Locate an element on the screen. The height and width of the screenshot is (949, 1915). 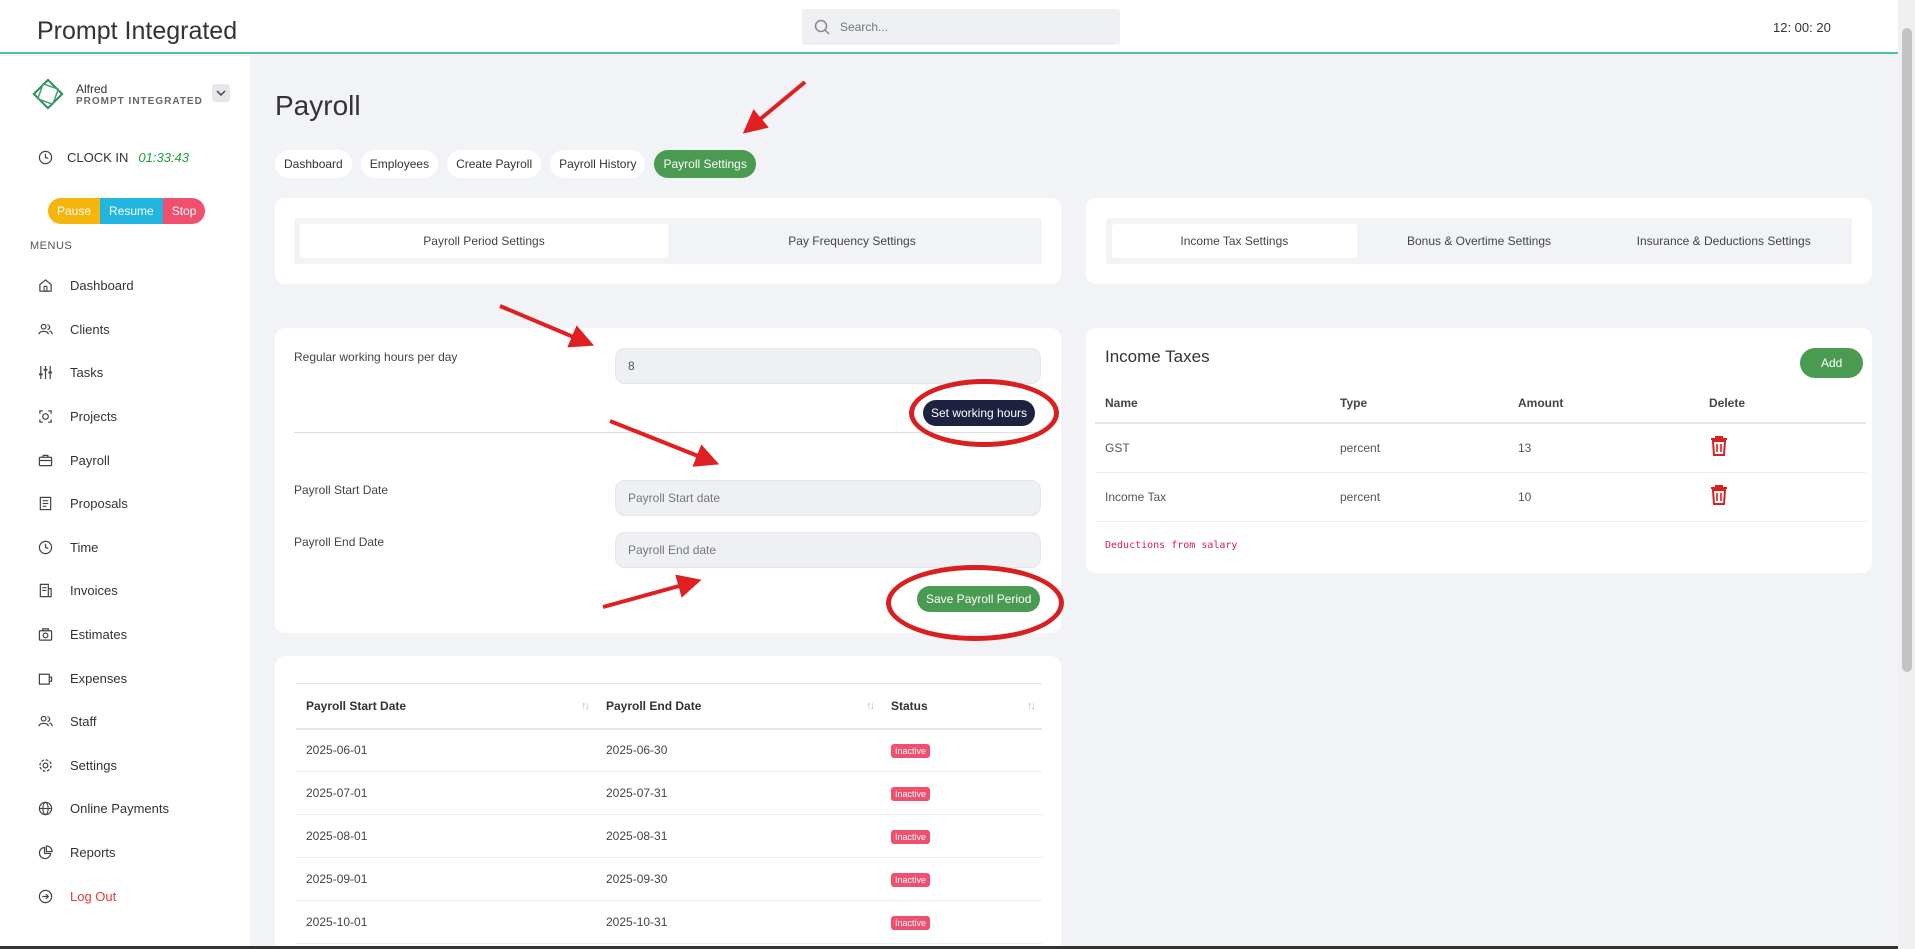
tab-payroll-settings: Payroll Settings is located at coordinates (705, 164).